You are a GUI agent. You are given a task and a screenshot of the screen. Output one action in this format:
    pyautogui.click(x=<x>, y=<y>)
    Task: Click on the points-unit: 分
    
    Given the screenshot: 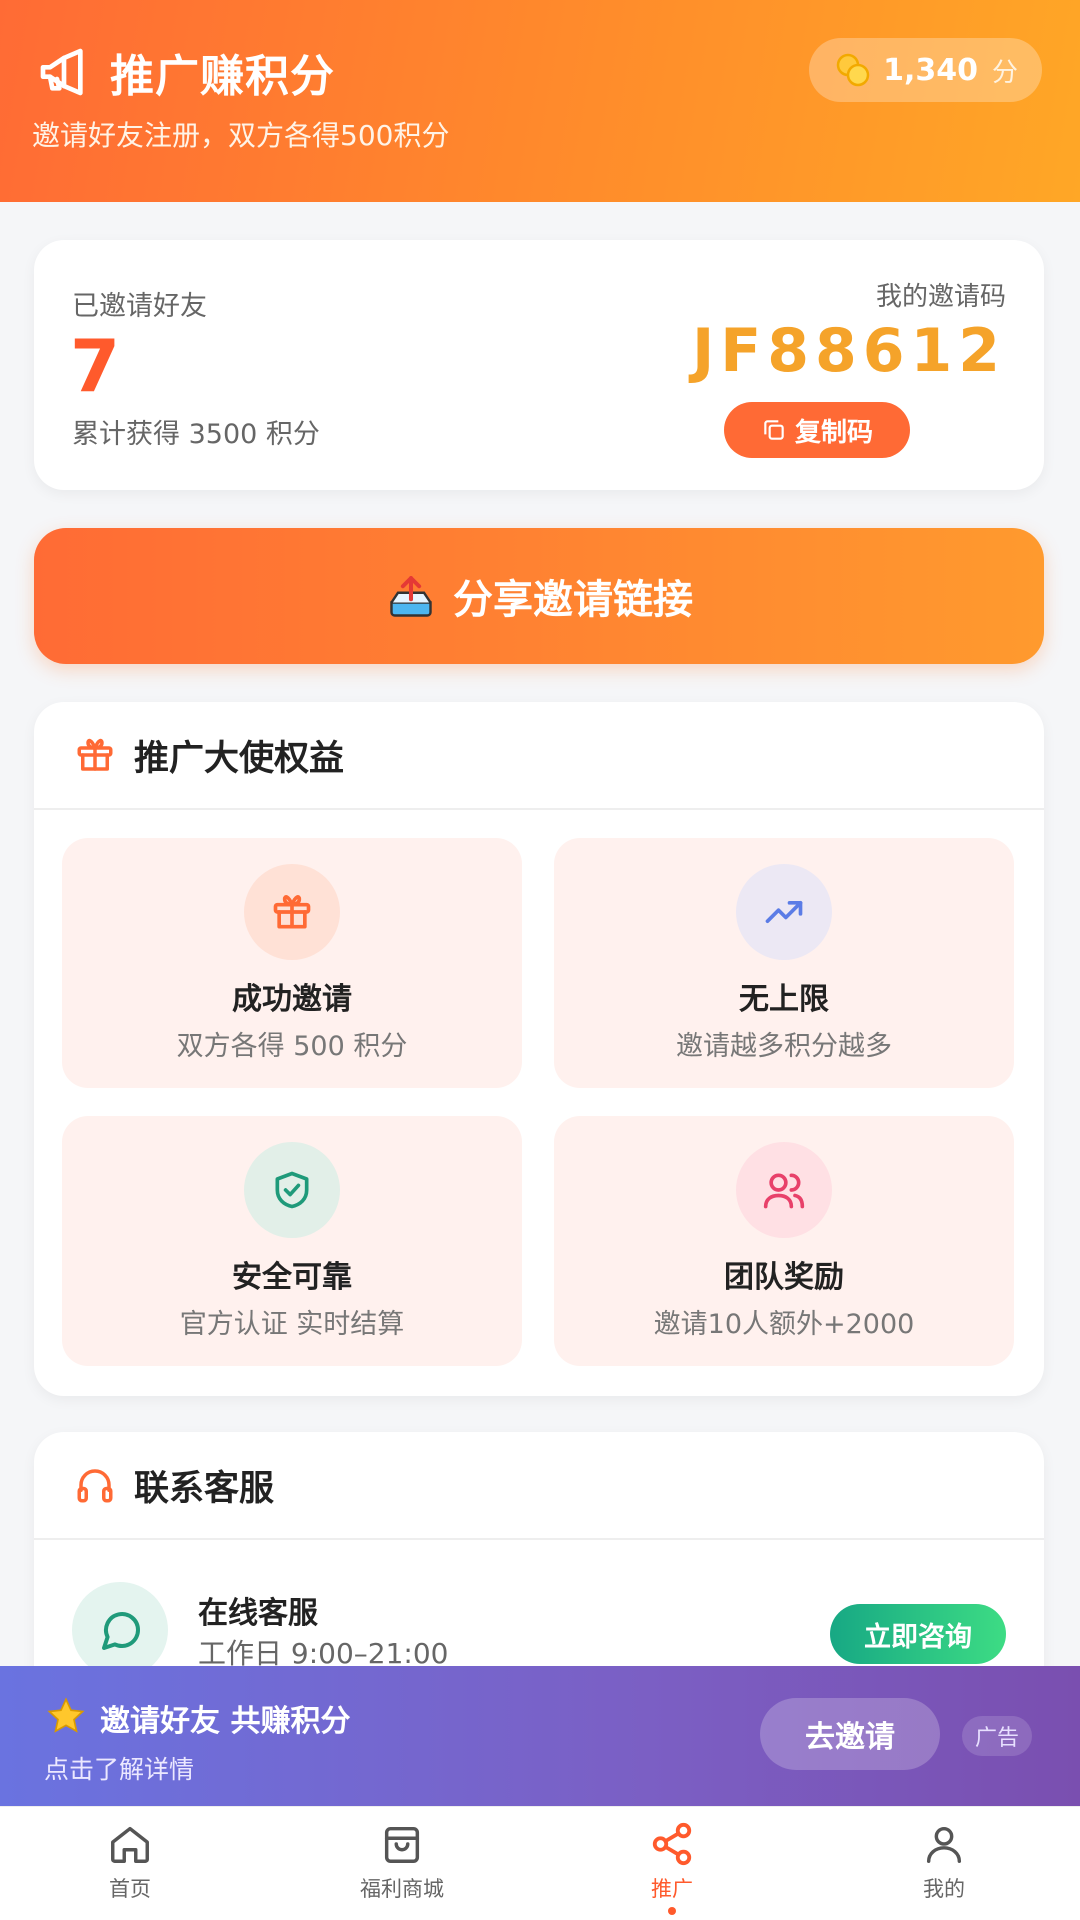 What is the action you would take?
    pyautogui.click(x=1004, y=72)
    